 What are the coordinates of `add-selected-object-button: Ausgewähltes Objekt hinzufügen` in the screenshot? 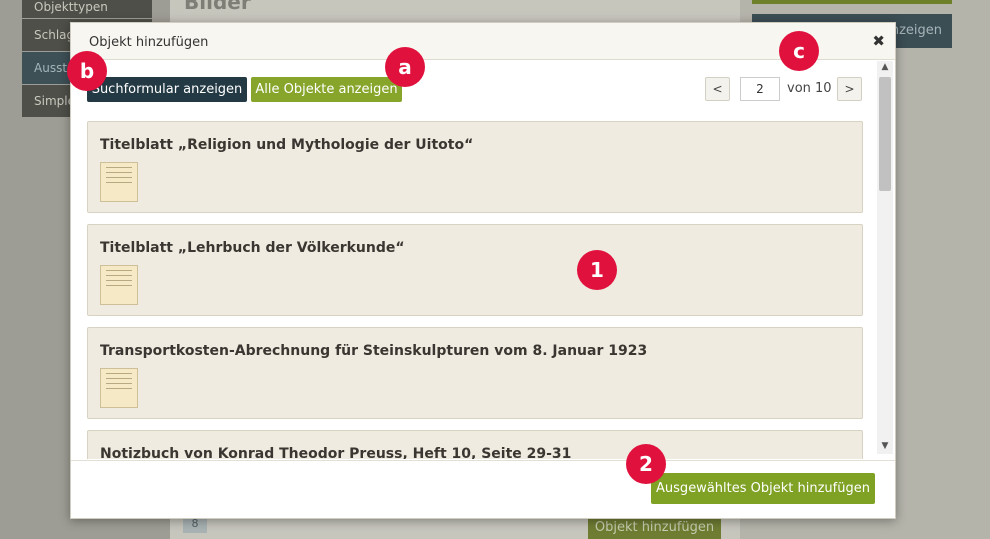 It's located at (763, 488).